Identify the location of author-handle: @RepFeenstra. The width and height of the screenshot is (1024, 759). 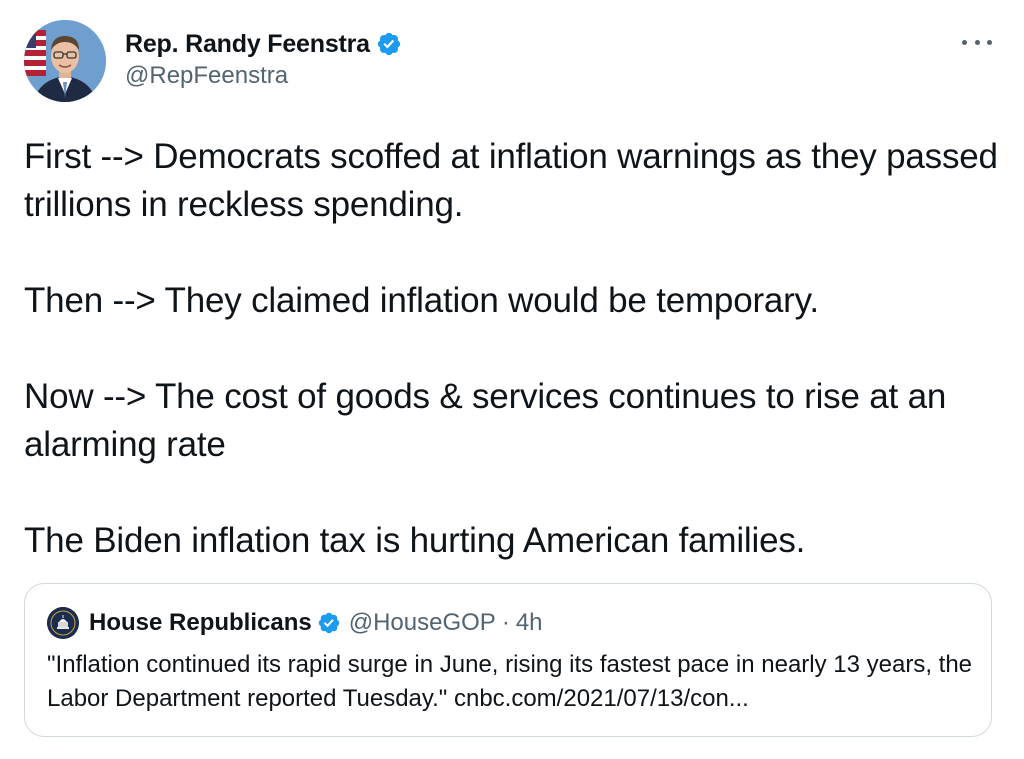
(263, 76).